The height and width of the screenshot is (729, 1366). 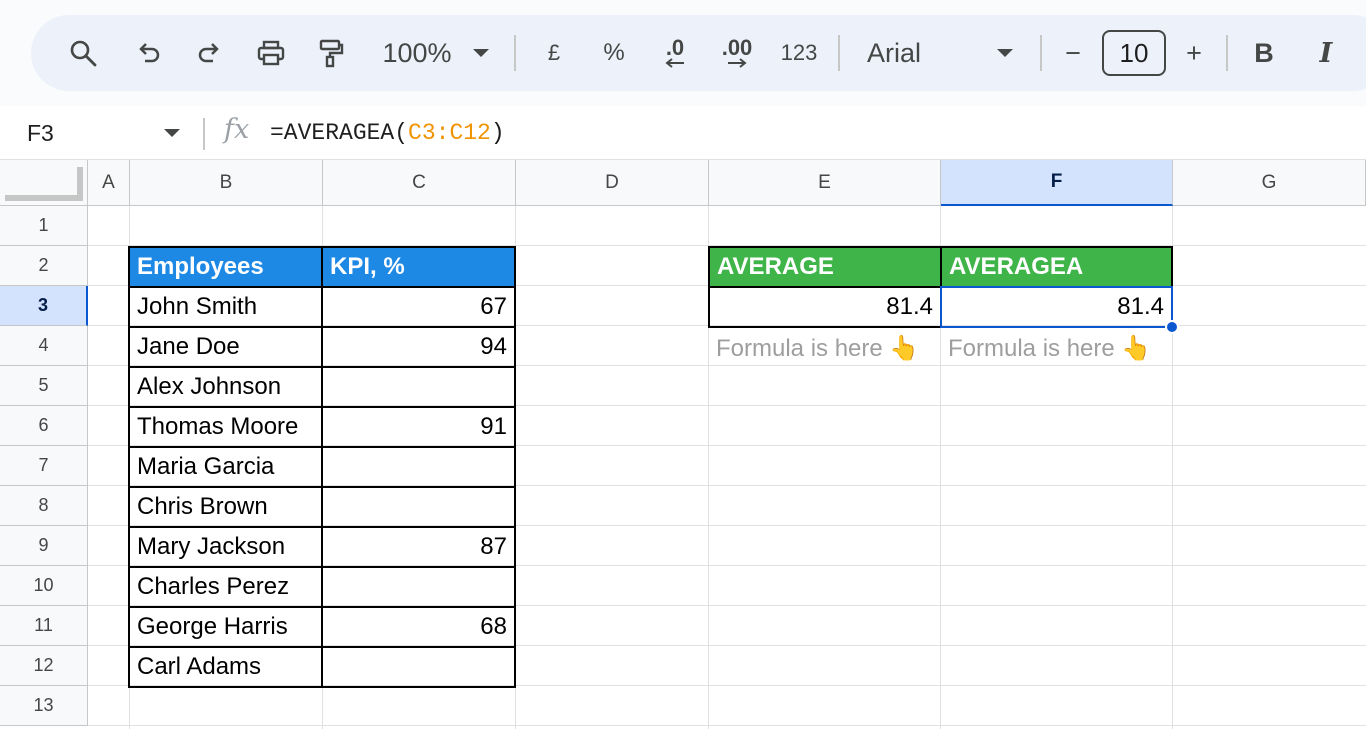 I want to click on employees-header-cell: Employees, so click(x=225, y=267).